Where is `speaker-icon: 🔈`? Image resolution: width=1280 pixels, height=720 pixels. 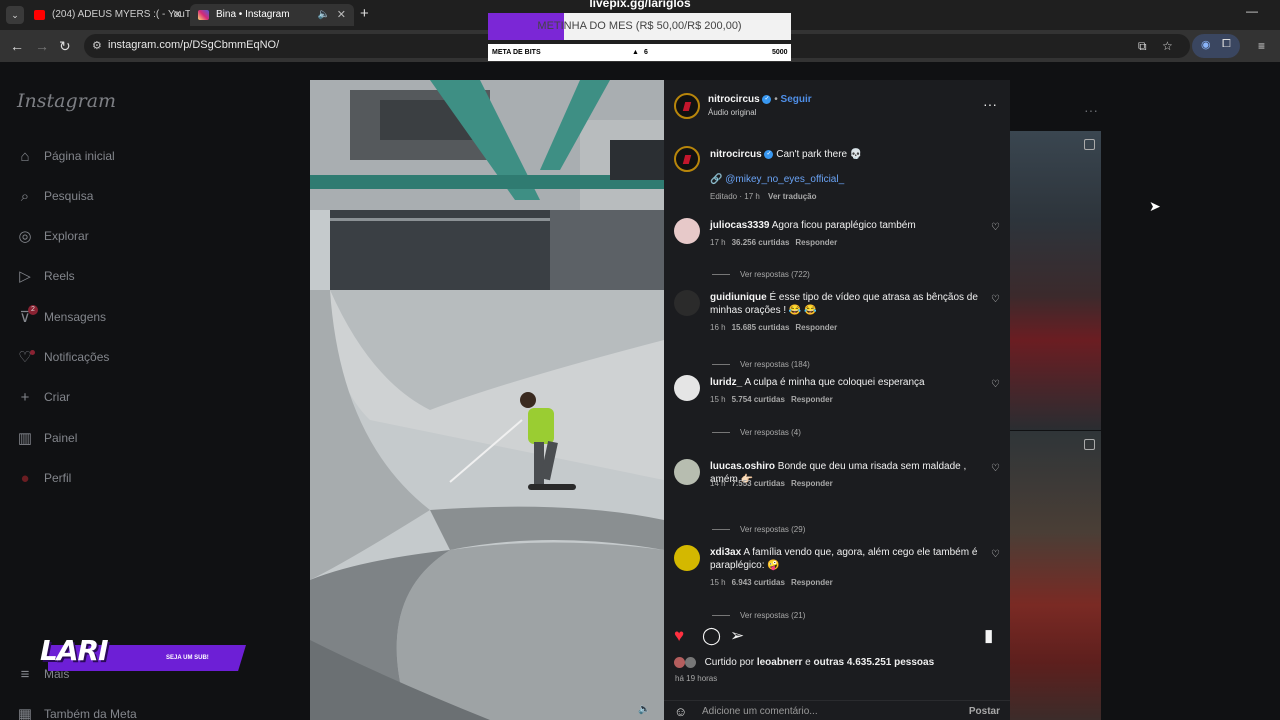
speaker-icon: 🔈 is located at coordinates (324, 15).